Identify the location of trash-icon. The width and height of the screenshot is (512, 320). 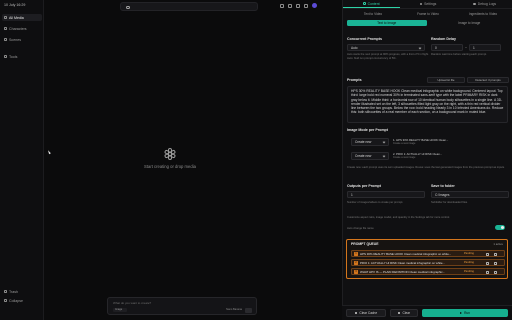
(5, 291).